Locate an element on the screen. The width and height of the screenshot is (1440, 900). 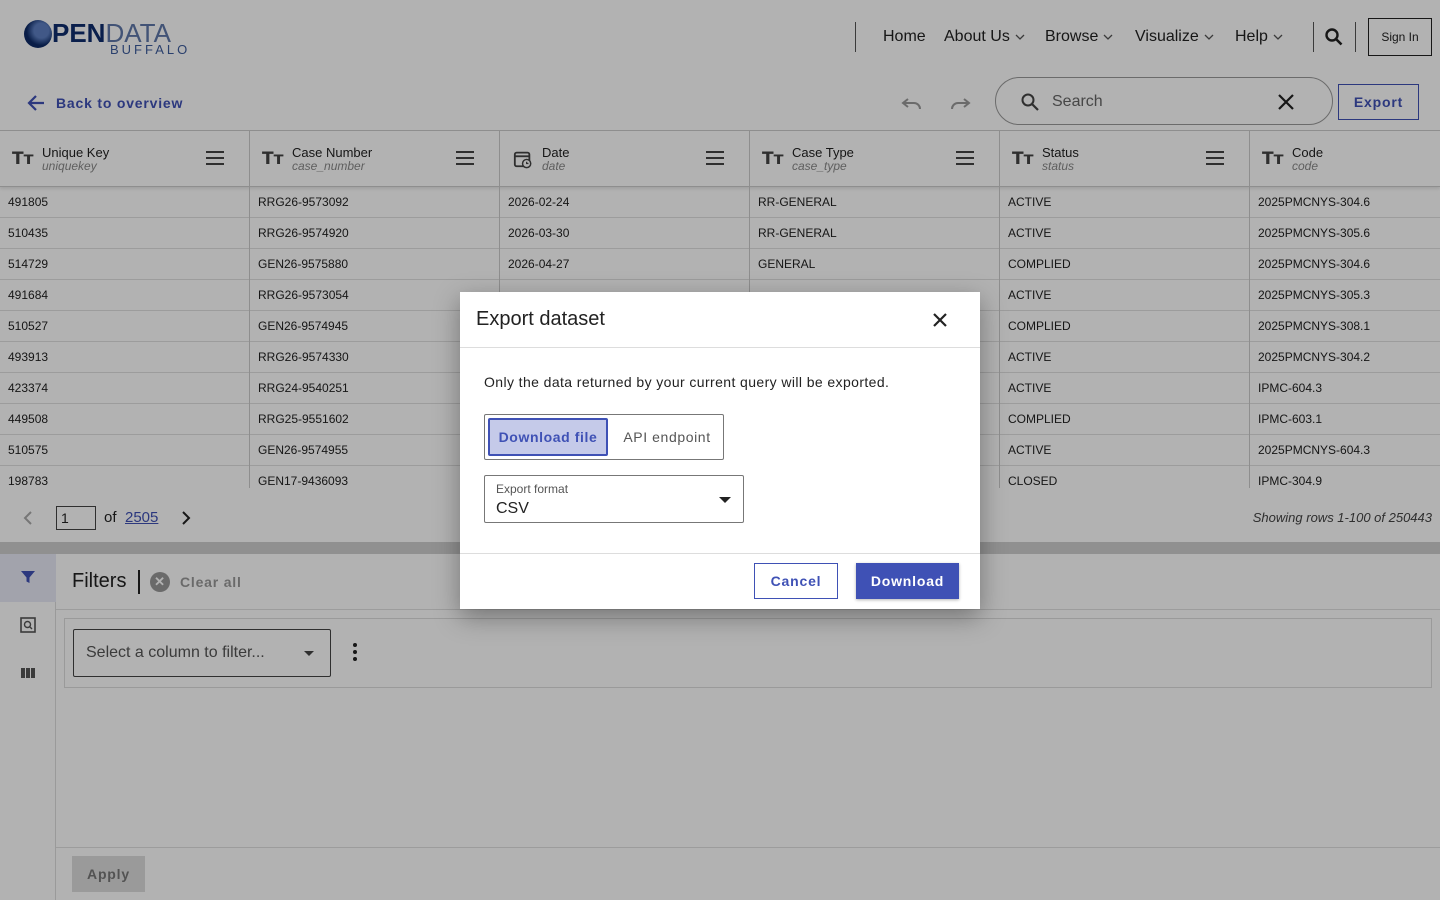
dialog-footer-divider is located at coordinates (720, 553).